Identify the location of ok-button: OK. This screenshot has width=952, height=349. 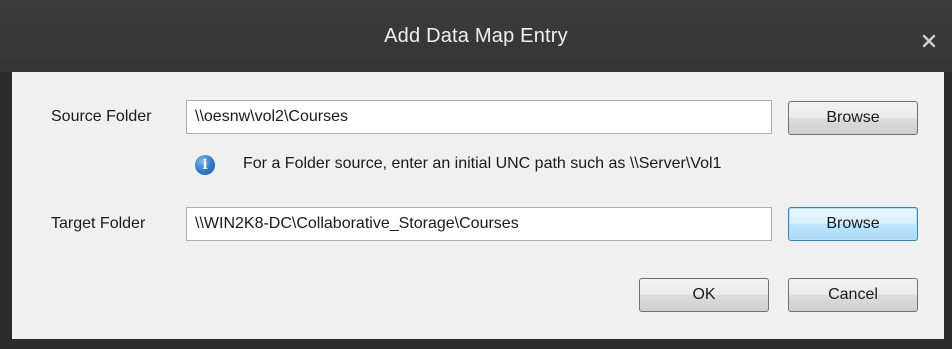
(704, 295).